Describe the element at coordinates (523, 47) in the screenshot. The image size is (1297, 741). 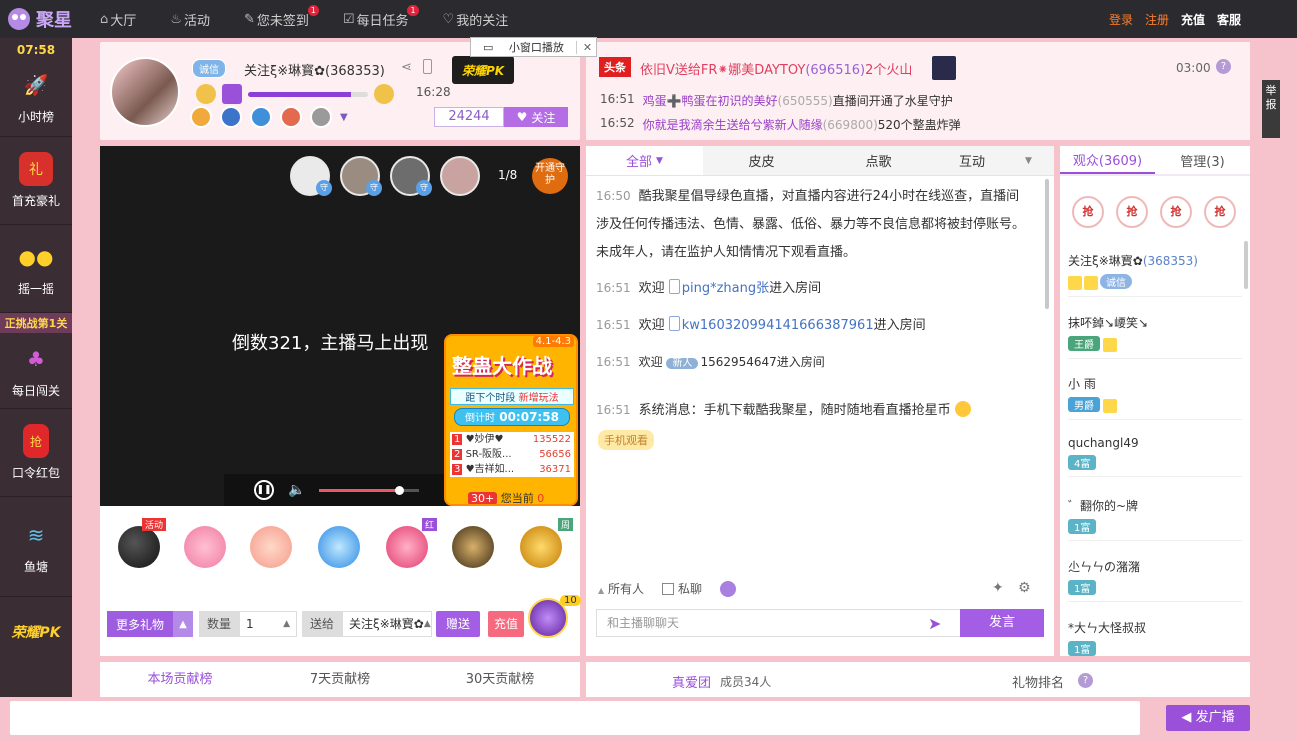
I see `mini-window-button: ▭ 小窗口播放` at that location.